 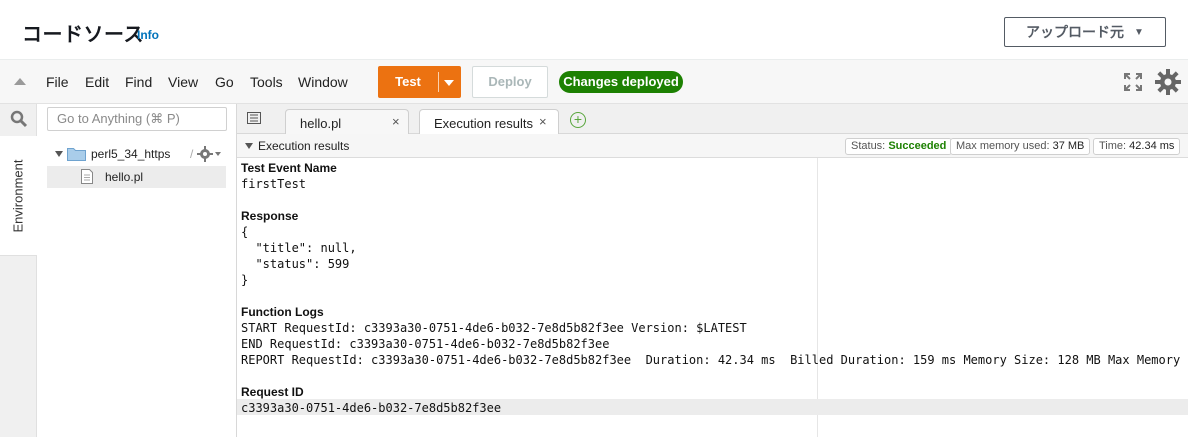 I want to click on menu-tools: Tools, so click(x=266, y=82).